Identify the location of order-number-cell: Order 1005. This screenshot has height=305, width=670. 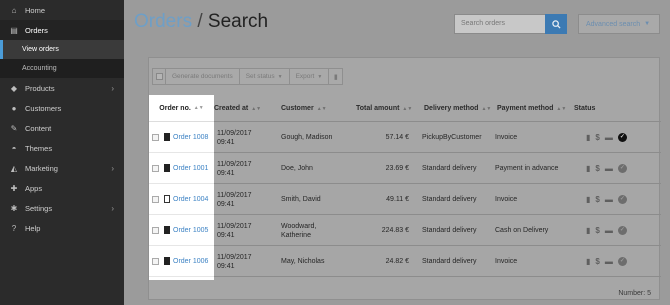
(181, 230).